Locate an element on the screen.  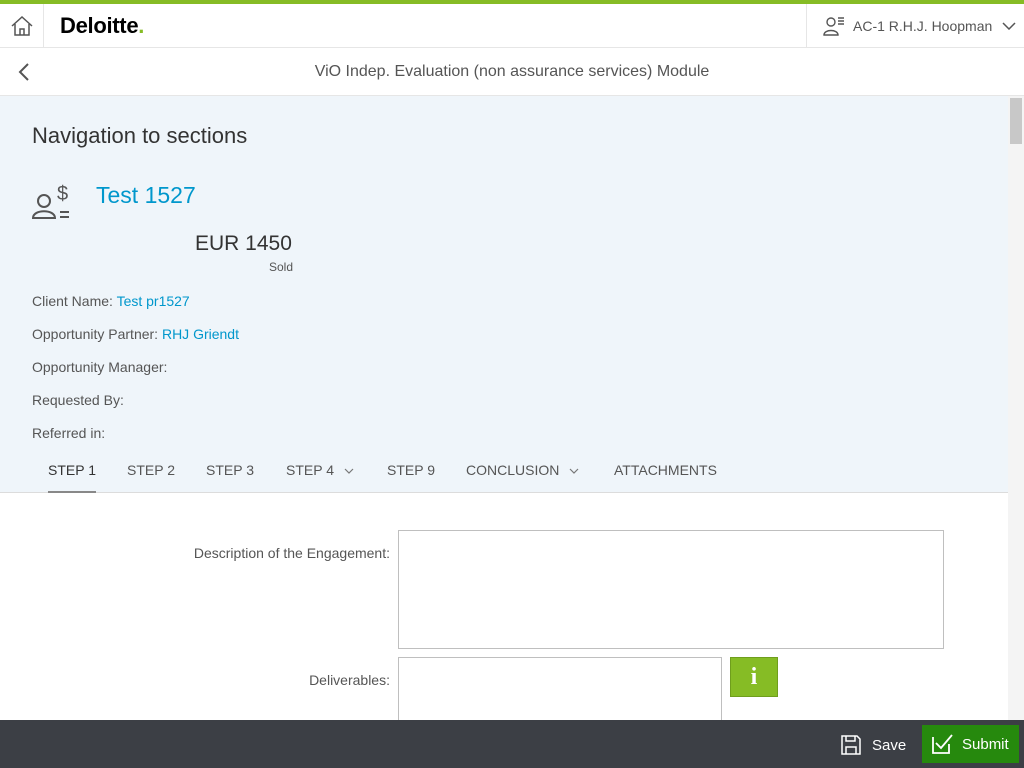
tab-step-9: STEP 9 is located at coordinates (411, 473).